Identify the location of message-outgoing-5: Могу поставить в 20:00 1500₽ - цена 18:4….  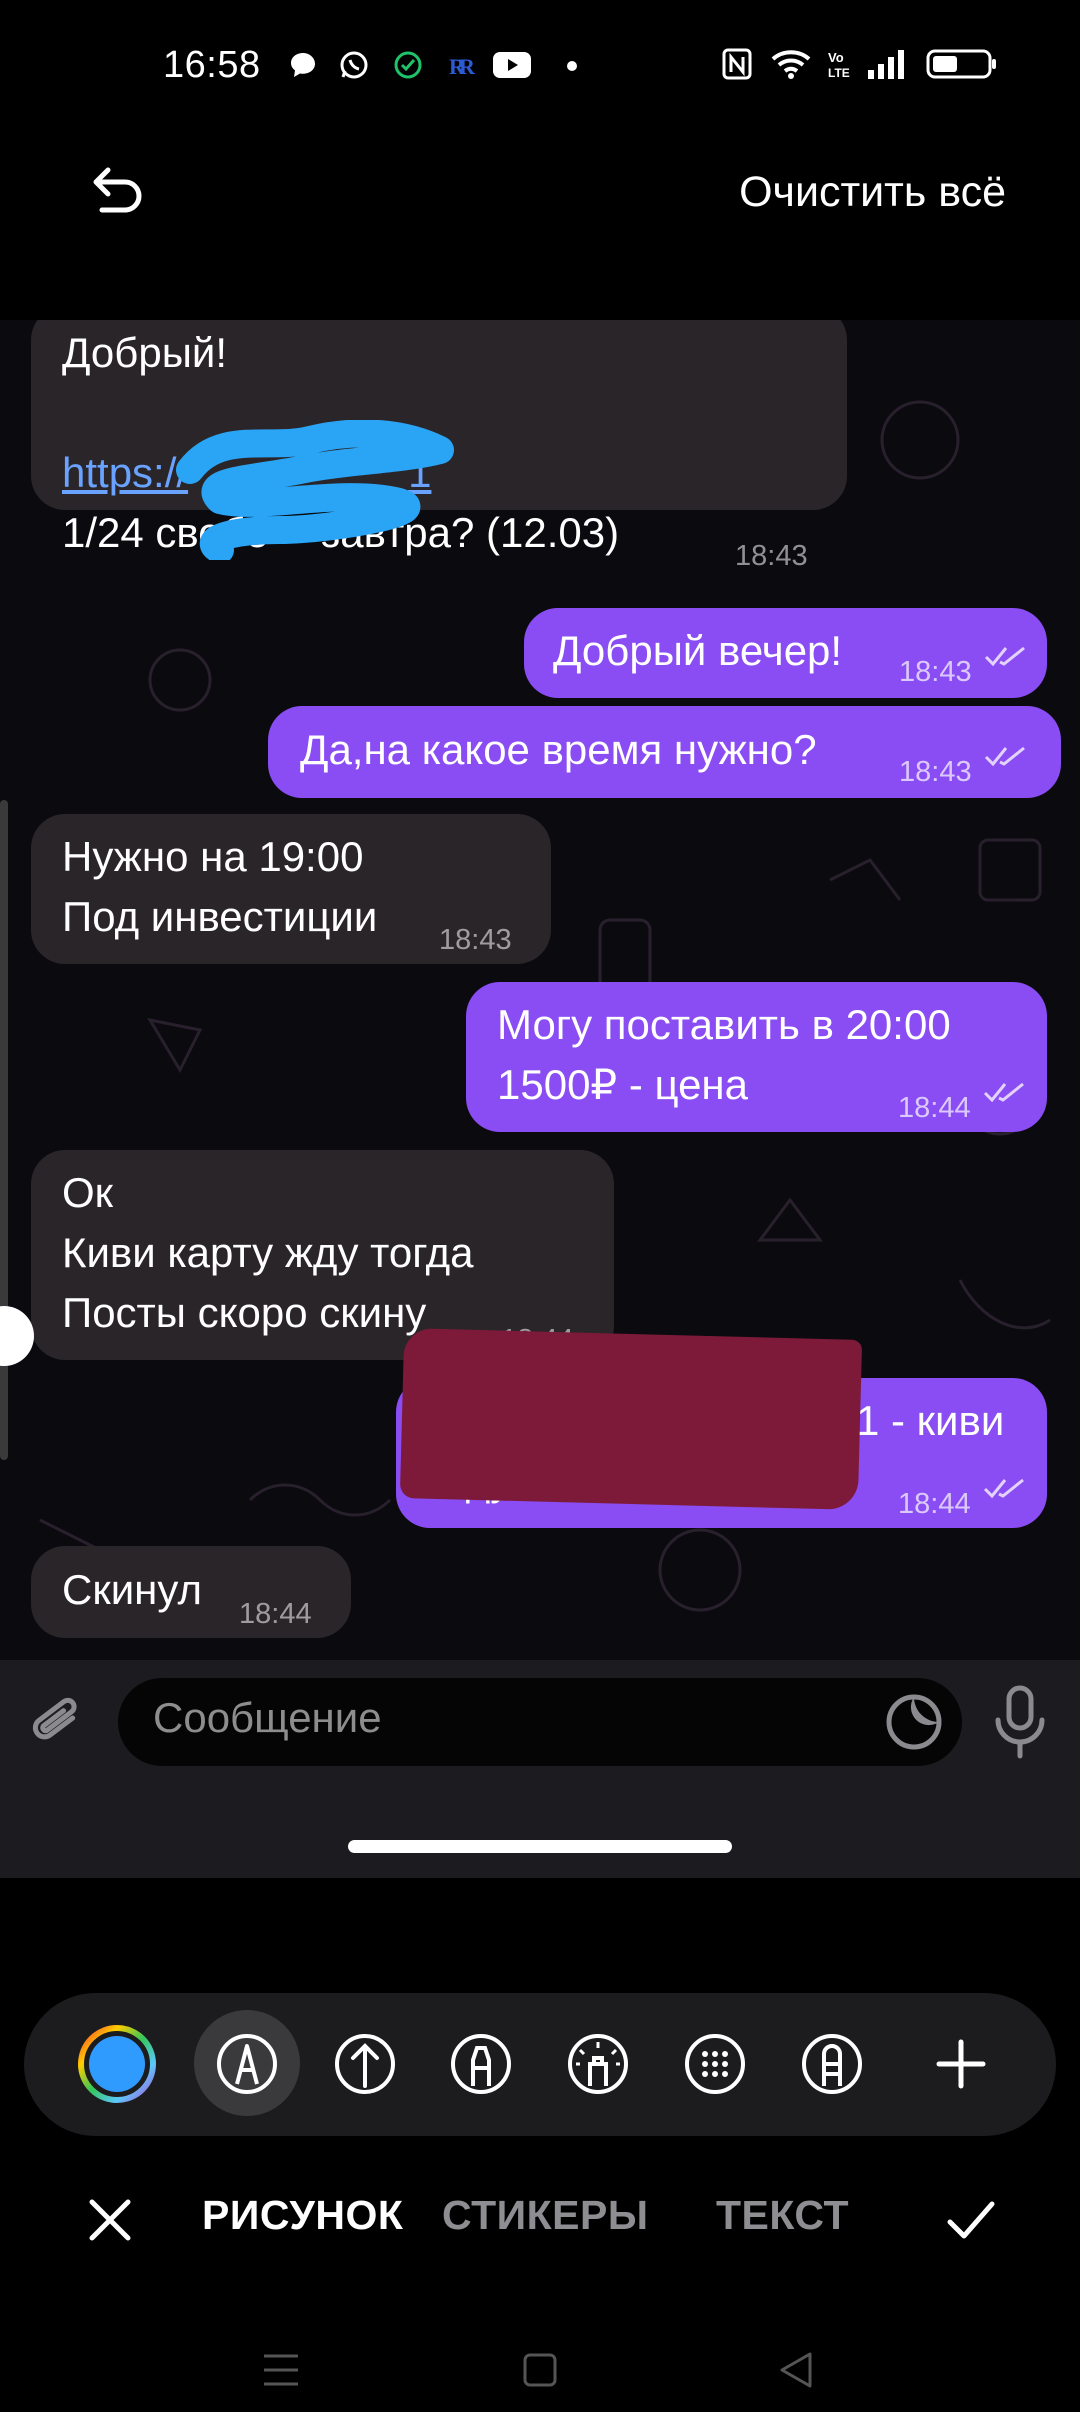
(756, 1057).